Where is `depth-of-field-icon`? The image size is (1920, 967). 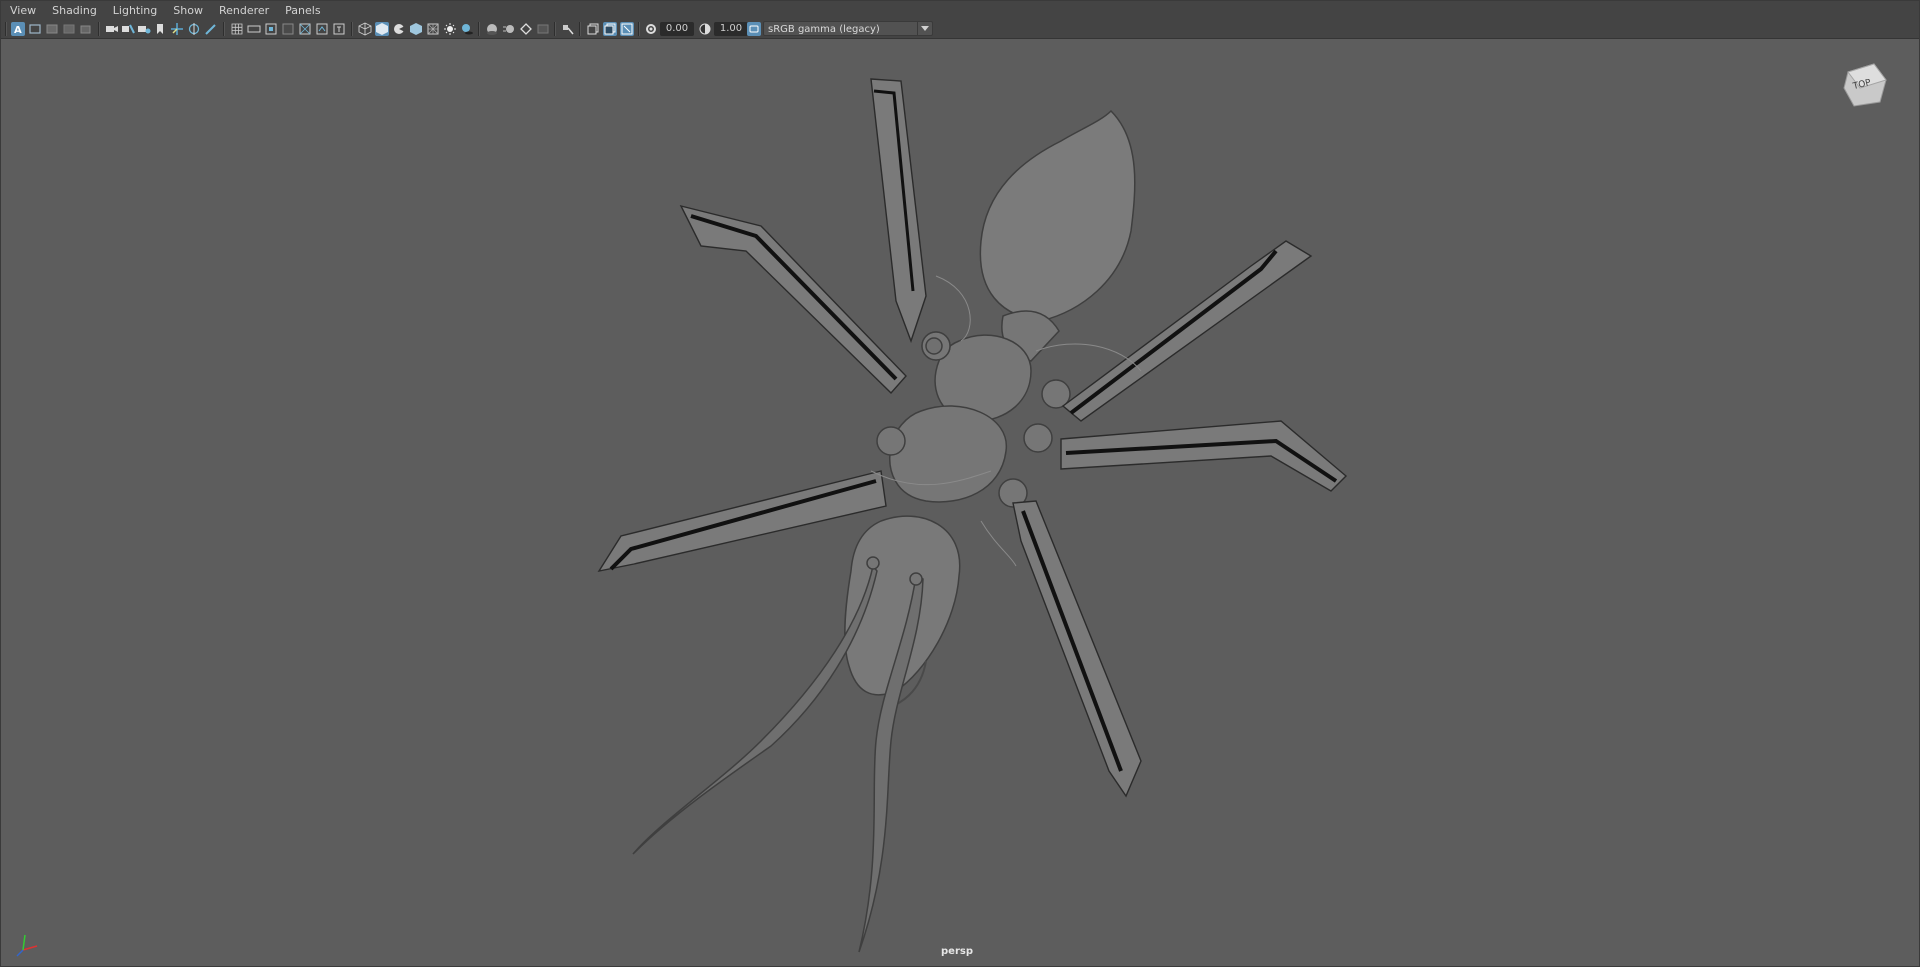 depth-of-field-icon is located at coordinates (543, 29).